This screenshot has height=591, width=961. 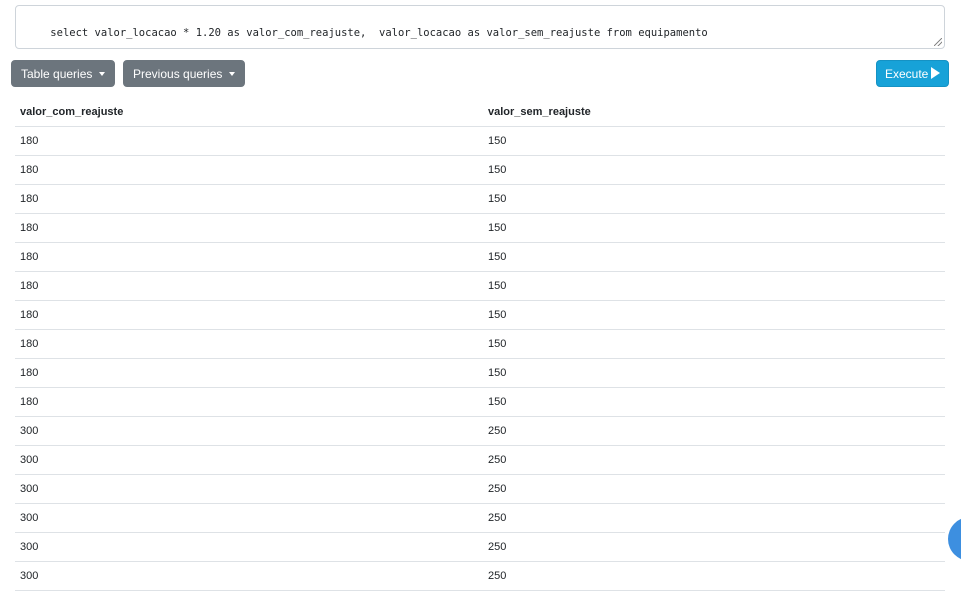 I want to click on column-header: valor_sem_reajuste, so click(x=714, y=112).